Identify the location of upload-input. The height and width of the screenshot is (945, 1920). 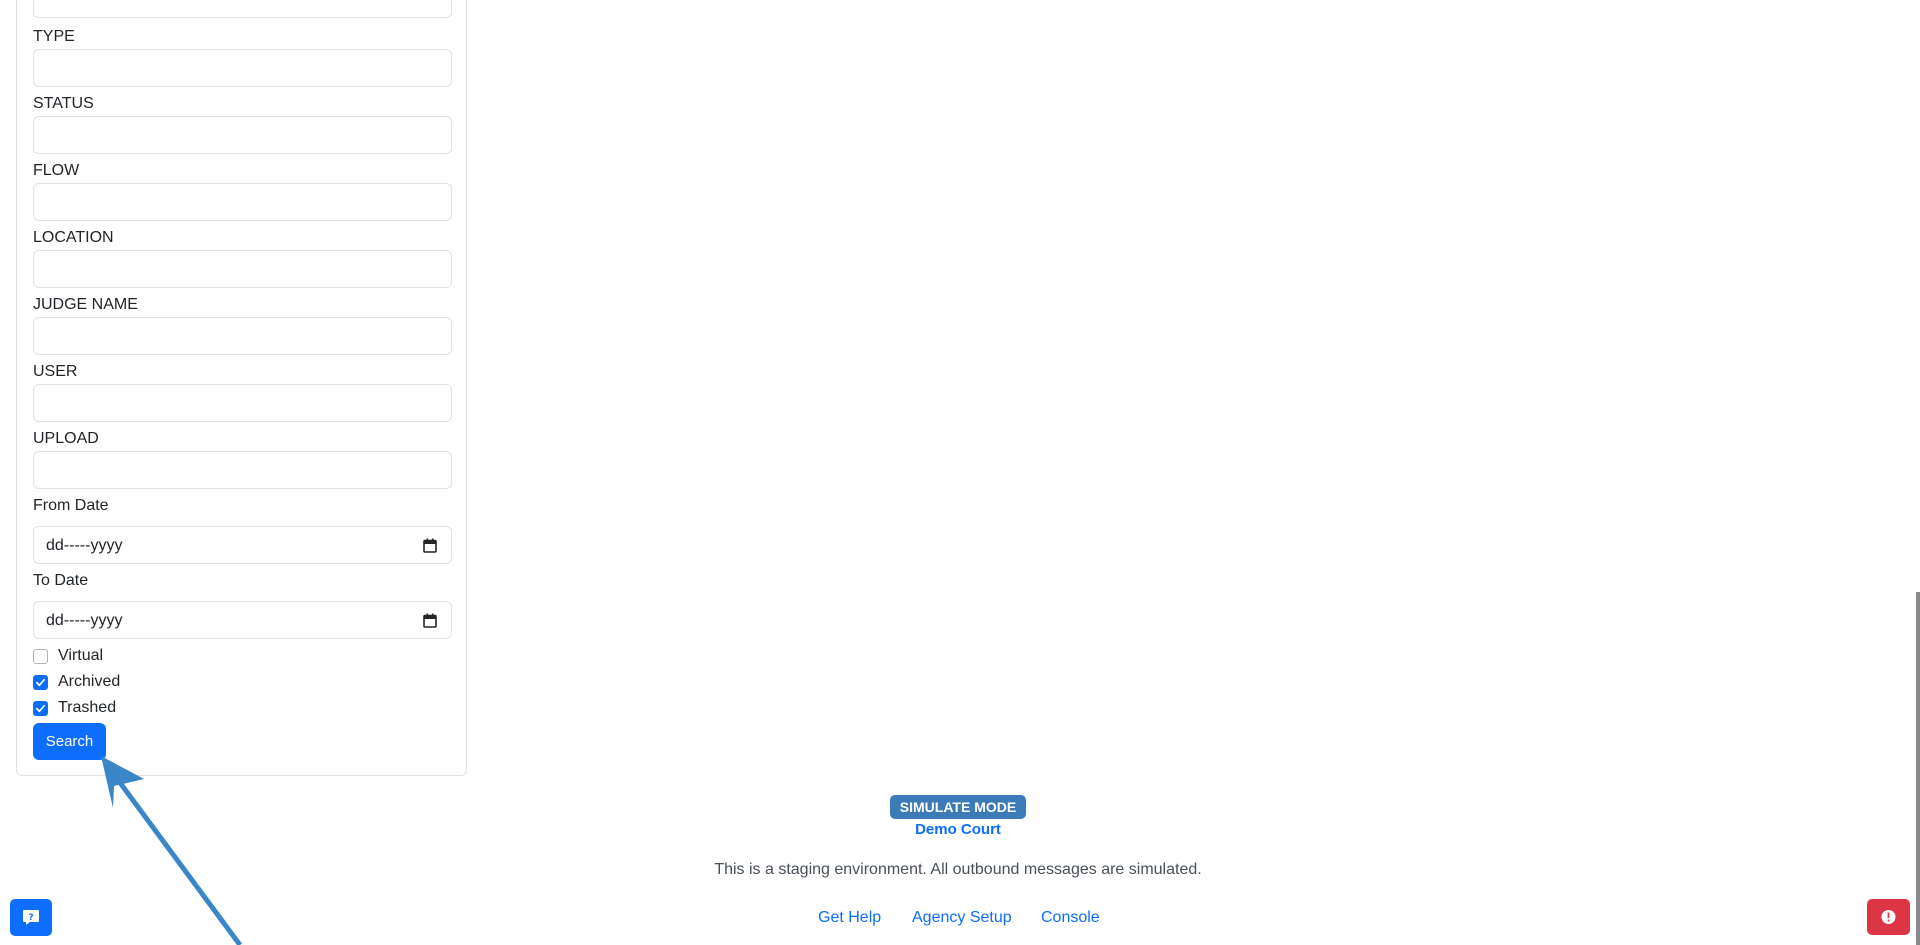
(242, 470).